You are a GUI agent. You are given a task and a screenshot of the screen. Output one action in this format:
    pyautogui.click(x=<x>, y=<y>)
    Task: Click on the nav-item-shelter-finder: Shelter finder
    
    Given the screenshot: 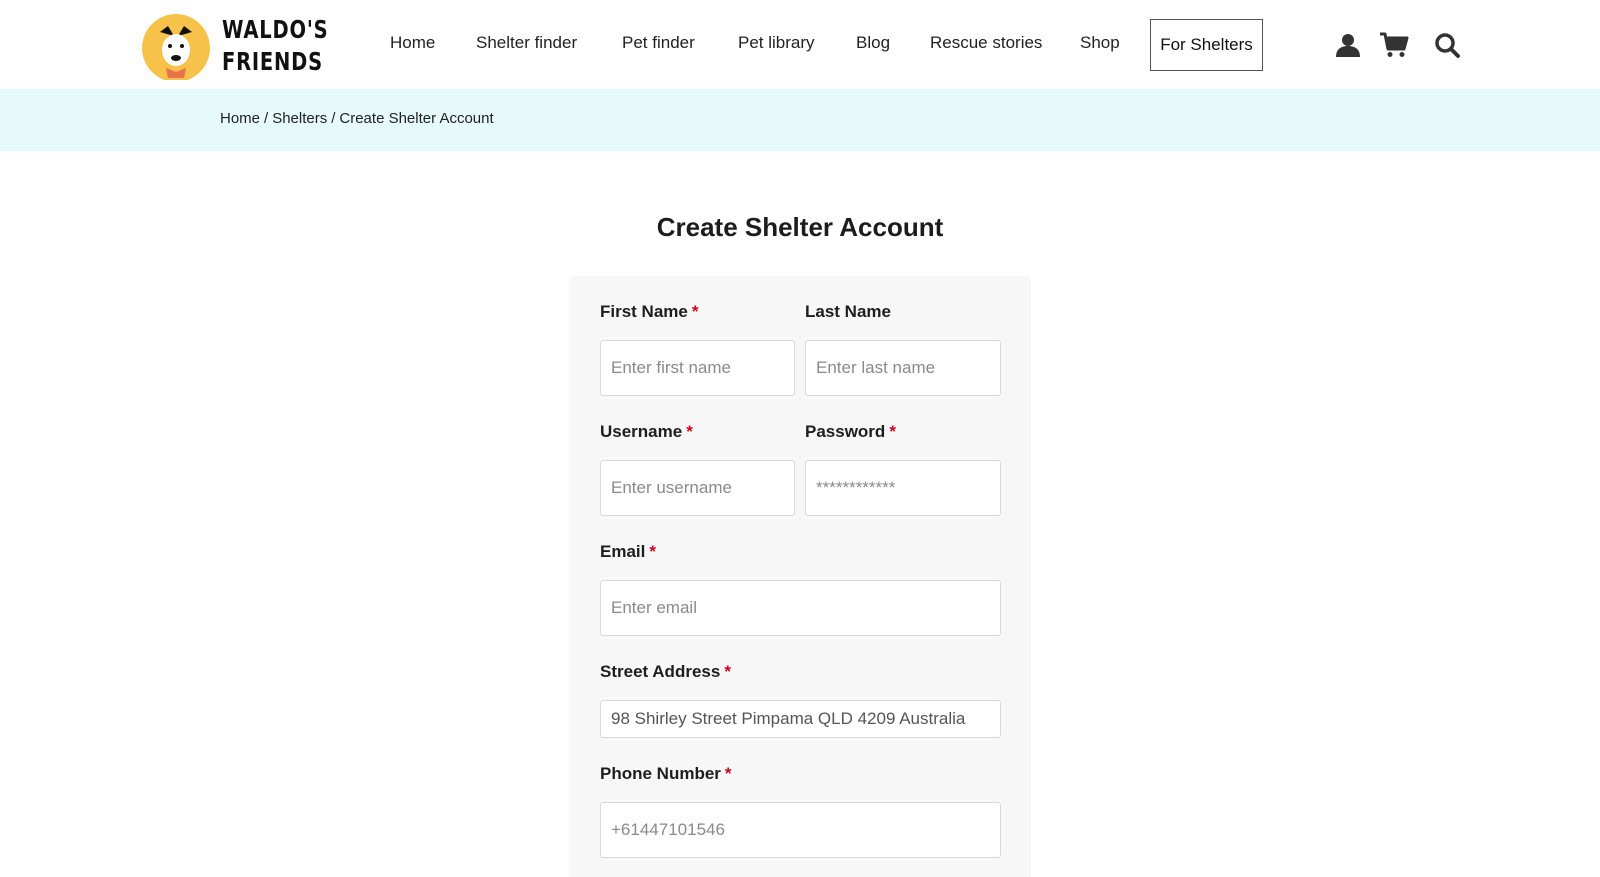 What is the action you would take?
    pyautogui.click(x=526, y=43)
    